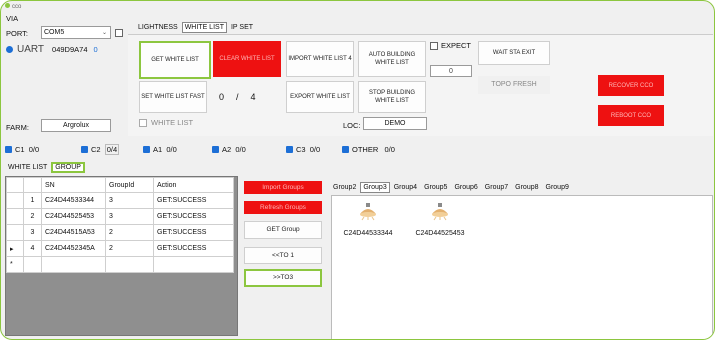 The image size is (715, 340). I want to click on via-label: VIA, so click(12, 18).